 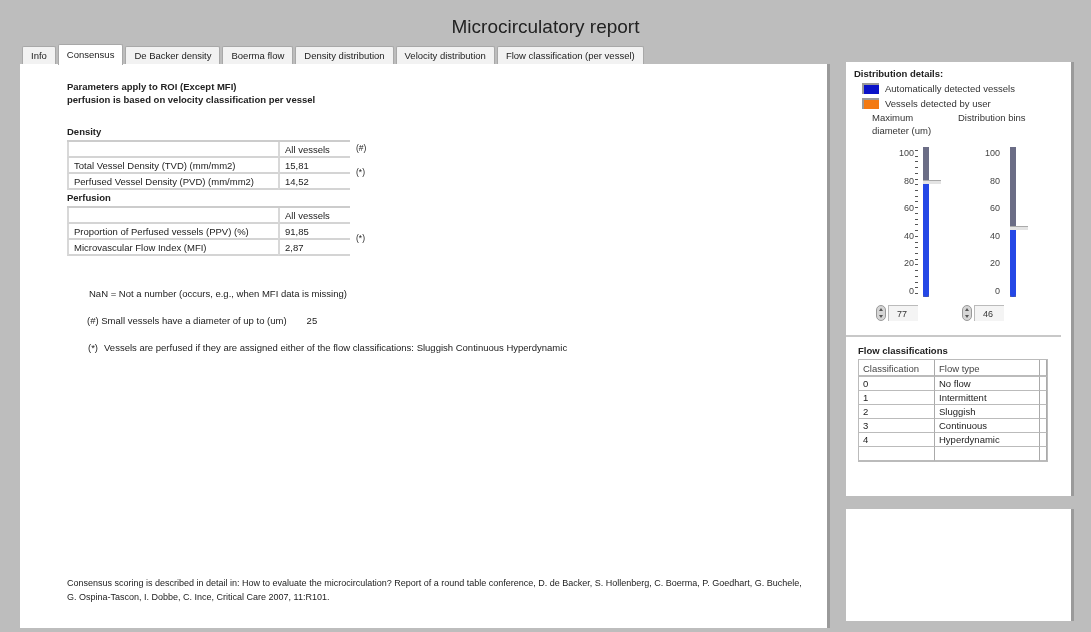 What do you see at coordinates (987, 412) in the screenshot?
I see `table-cell: Sluggish` at bounding box center [987, 412].